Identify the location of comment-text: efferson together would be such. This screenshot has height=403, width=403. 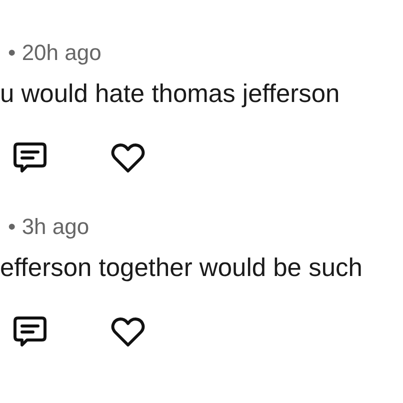
(181, 268).